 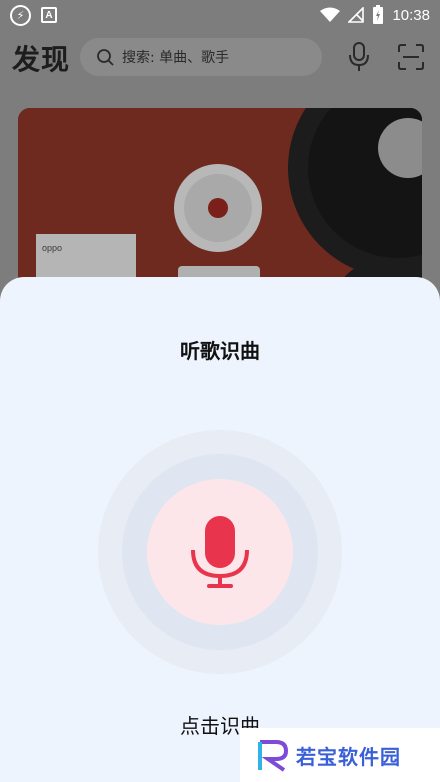 I want to click on watermark: 若宝软件园, so click(x=340, y=755).